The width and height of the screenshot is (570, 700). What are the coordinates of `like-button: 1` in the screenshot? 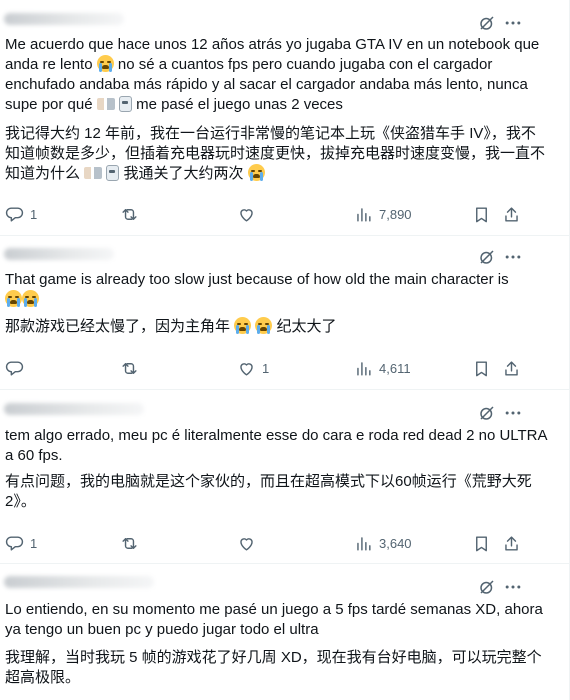 It's located at (253, 368).